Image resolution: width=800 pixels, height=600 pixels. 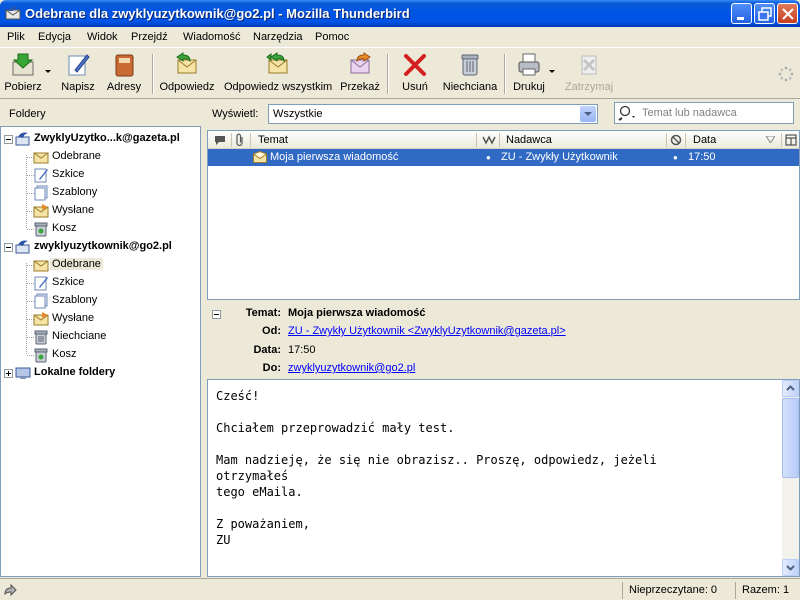 I want to click on view-select: Wszystkie, so click(x=433, y=114).